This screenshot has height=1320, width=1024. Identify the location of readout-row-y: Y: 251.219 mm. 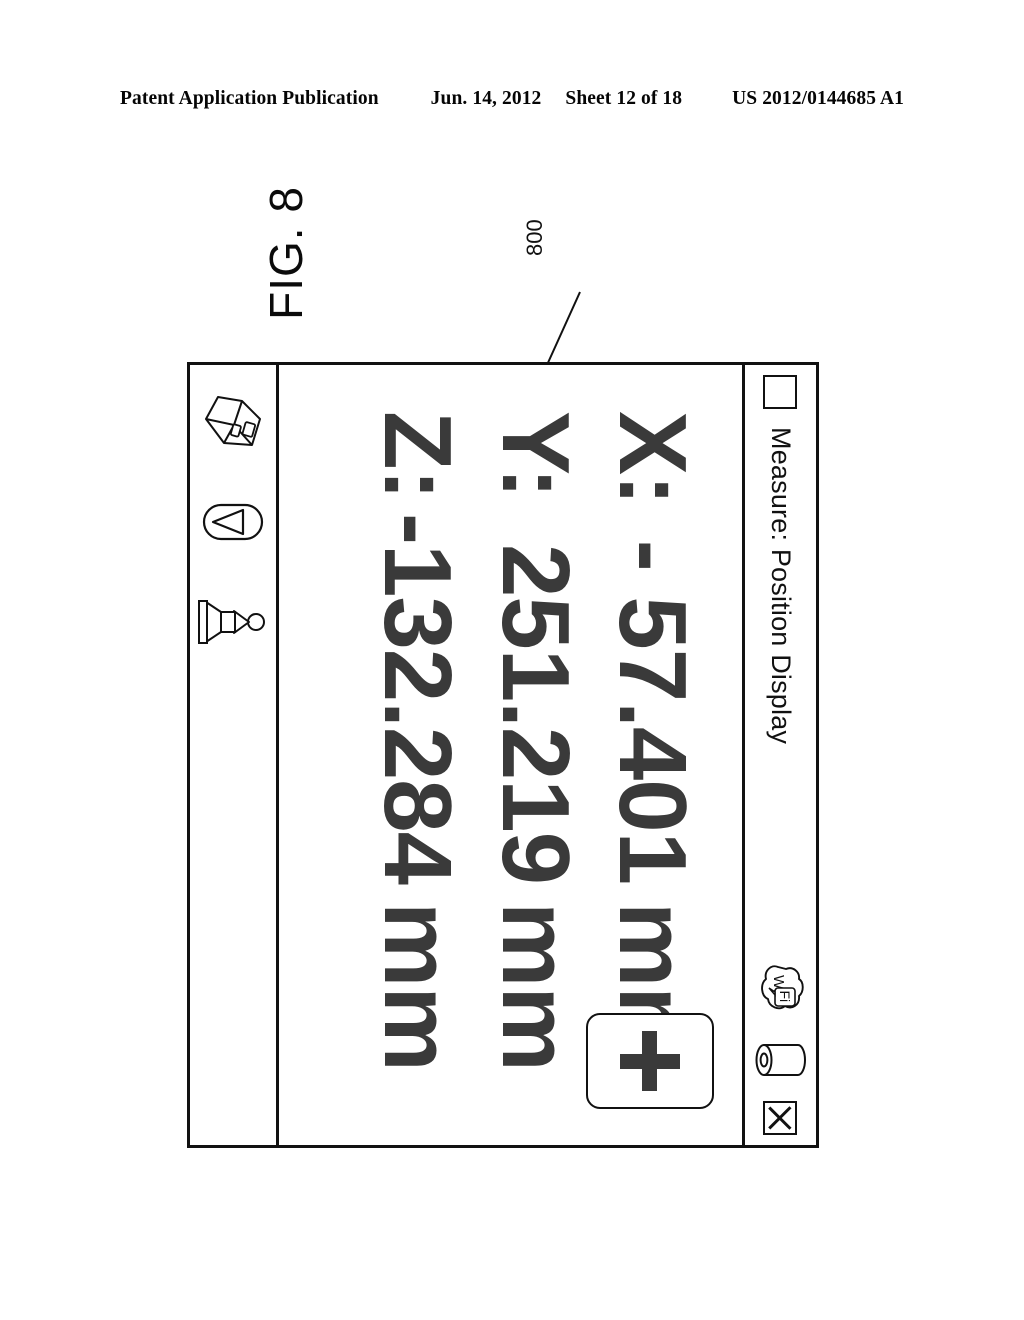
(534, 741).